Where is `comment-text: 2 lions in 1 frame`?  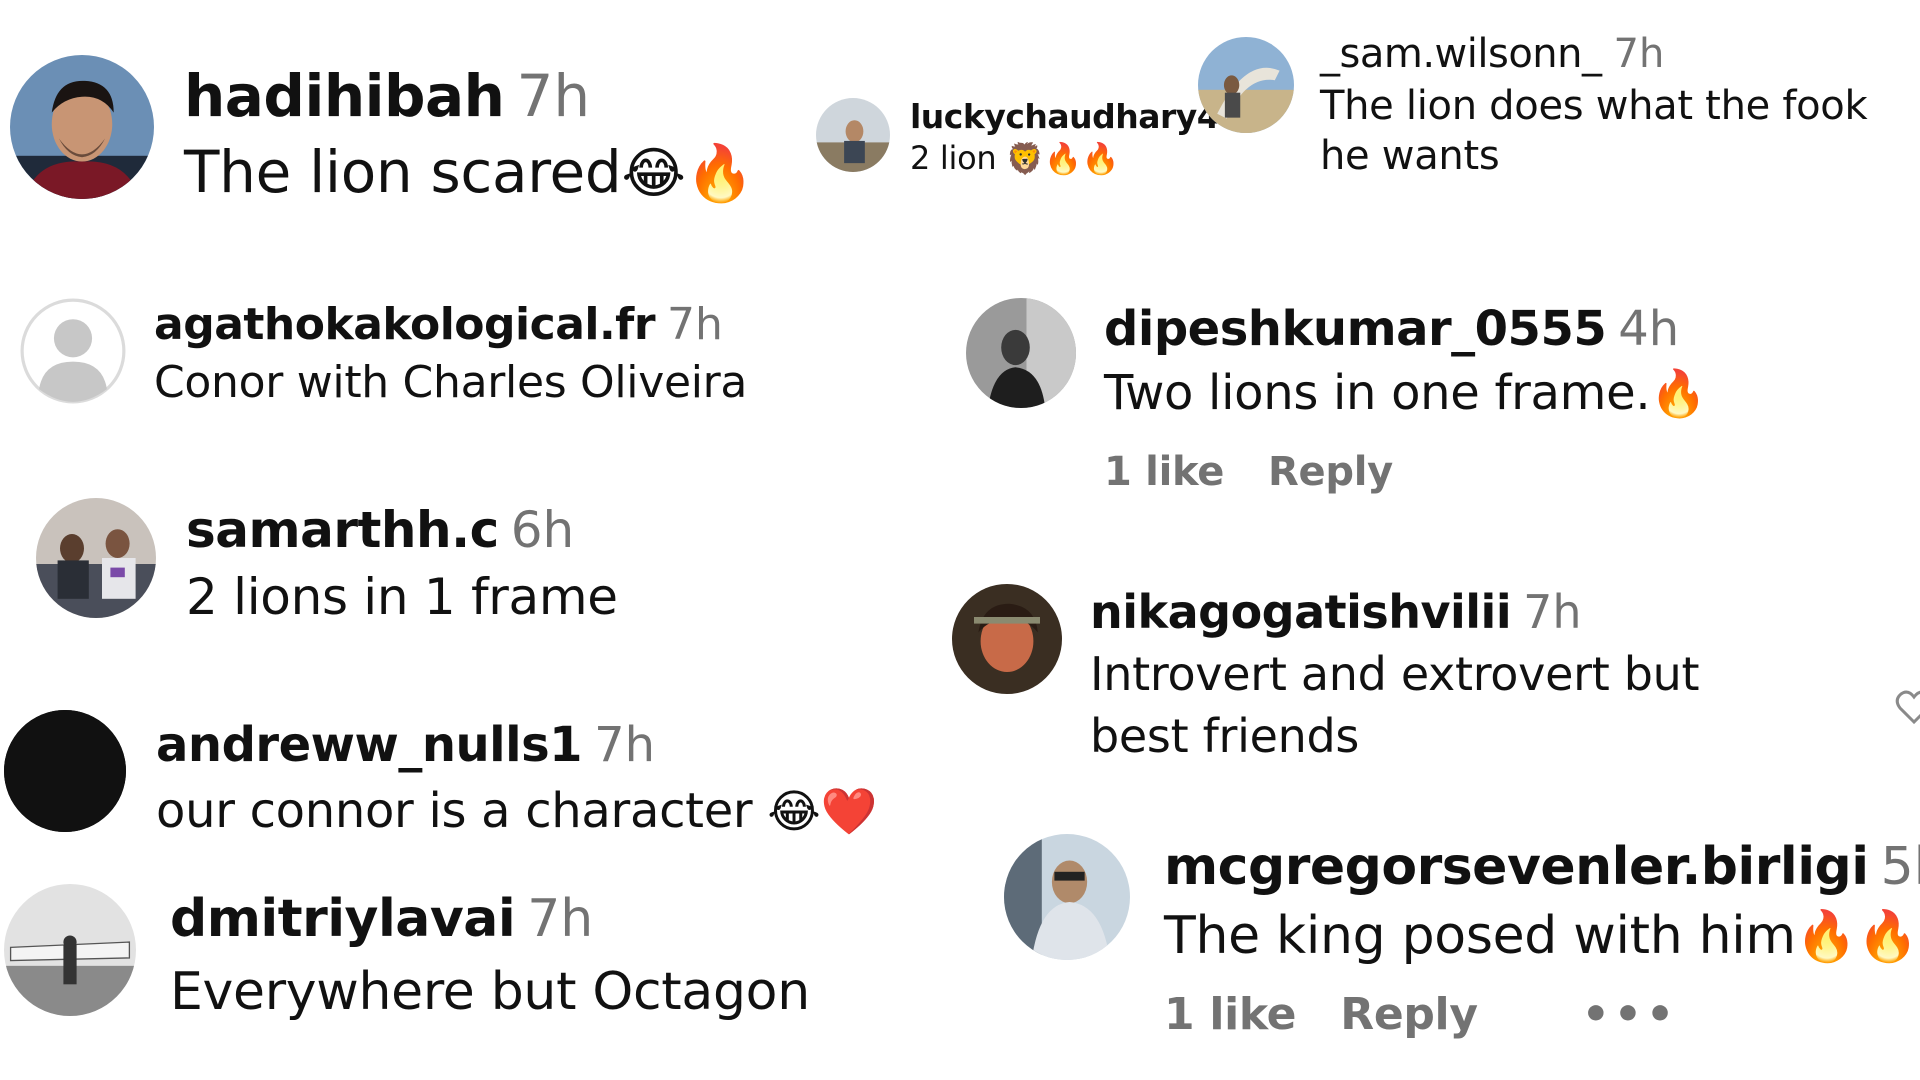
comment-text: 2 lions in 1 frame is located at coordinates (402, 596).